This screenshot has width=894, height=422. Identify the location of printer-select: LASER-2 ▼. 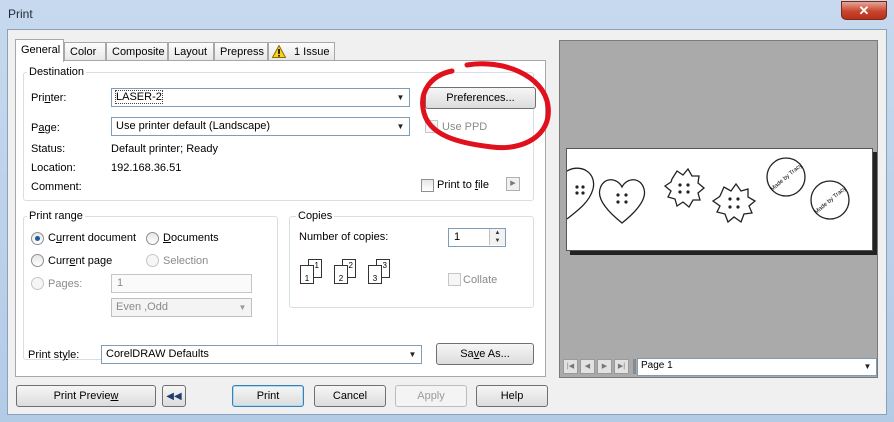
(260, 97).